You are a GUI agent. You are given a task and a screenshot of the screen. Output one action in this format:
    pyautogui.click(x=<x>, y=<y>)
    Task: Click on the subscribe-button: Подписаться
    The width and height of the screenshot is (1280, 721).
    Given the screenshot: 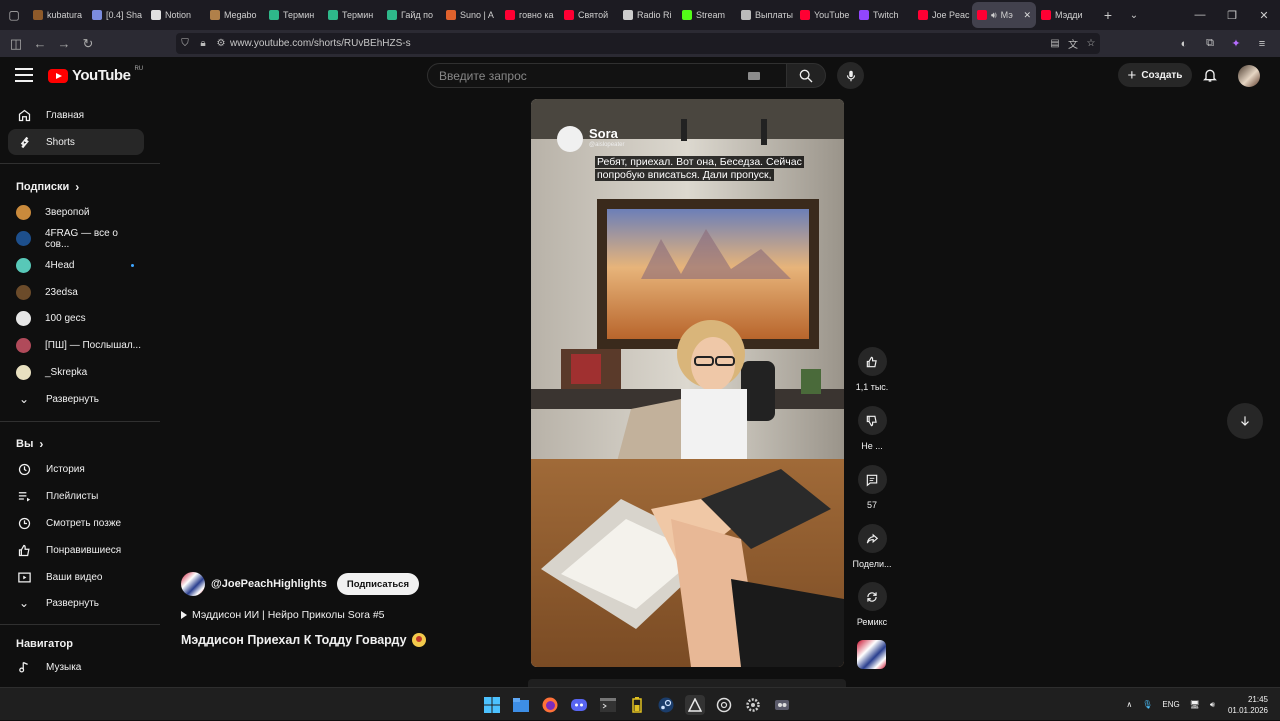 What is the action you would take?
    pyautogui.click(x=377, y=584)
    